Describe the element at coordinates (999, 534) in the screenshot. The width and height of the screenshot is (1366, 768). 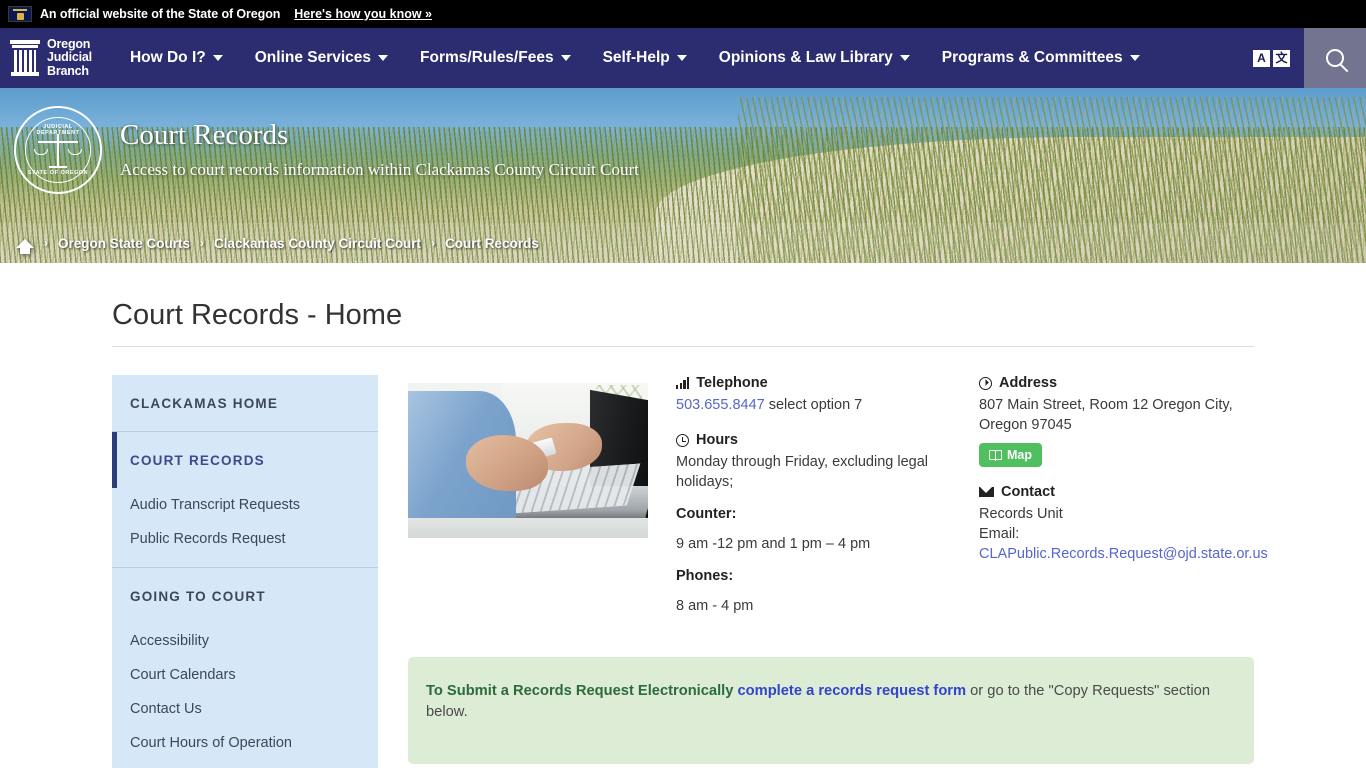
I see `contact-email-label: Email:` at that location.